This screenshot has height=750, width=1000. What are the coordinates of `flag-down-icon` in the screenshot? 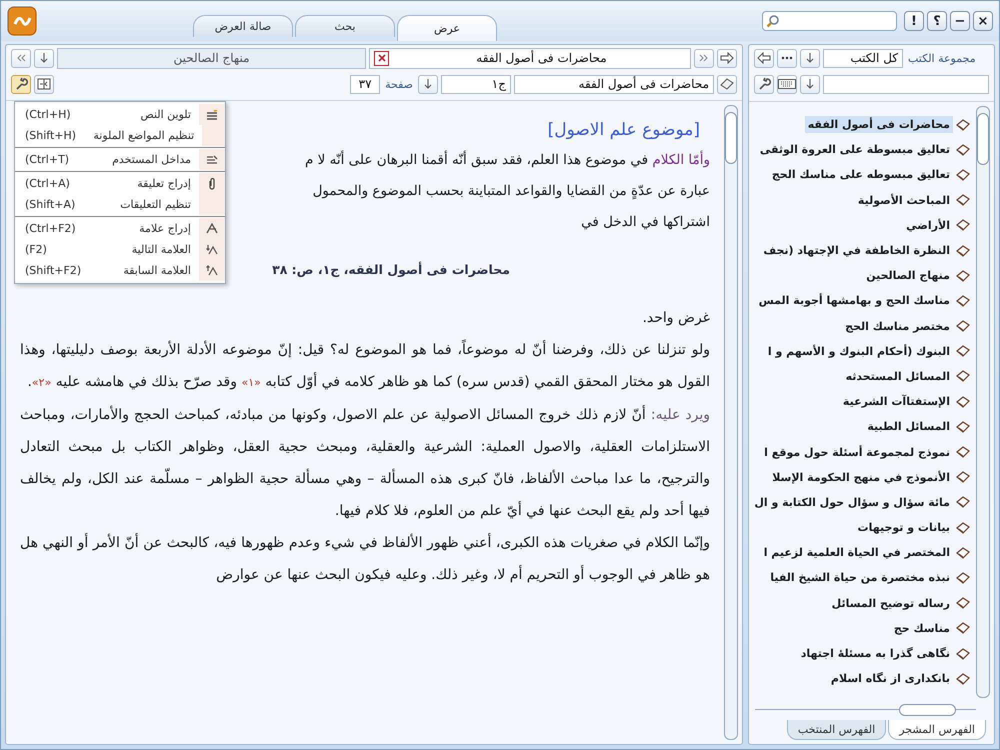 It's located at (212, 249).